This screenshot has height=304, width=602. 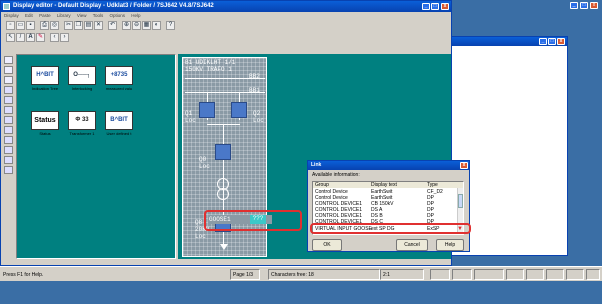 I want to click on toolbar-main: ▫ ▭ ▪ ⎙ ◎ ✂ ❐ ▤ ✕ ↶ ⊕ ⊖ ▦ ◐ ?, so click(x=226, y=26).